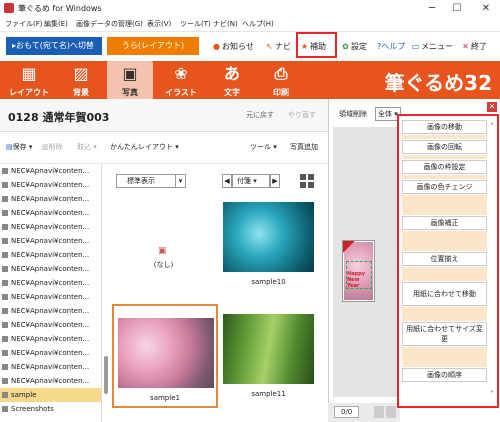  I want to click on printer-icon: ⎙, so click(281, 73).